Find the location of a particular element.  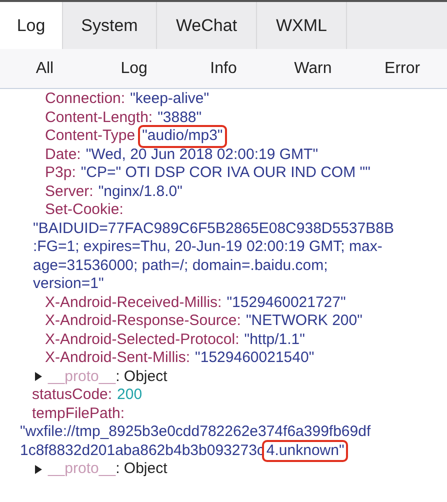

property-value: 4.unknown" is located at coordinates (305, 451).